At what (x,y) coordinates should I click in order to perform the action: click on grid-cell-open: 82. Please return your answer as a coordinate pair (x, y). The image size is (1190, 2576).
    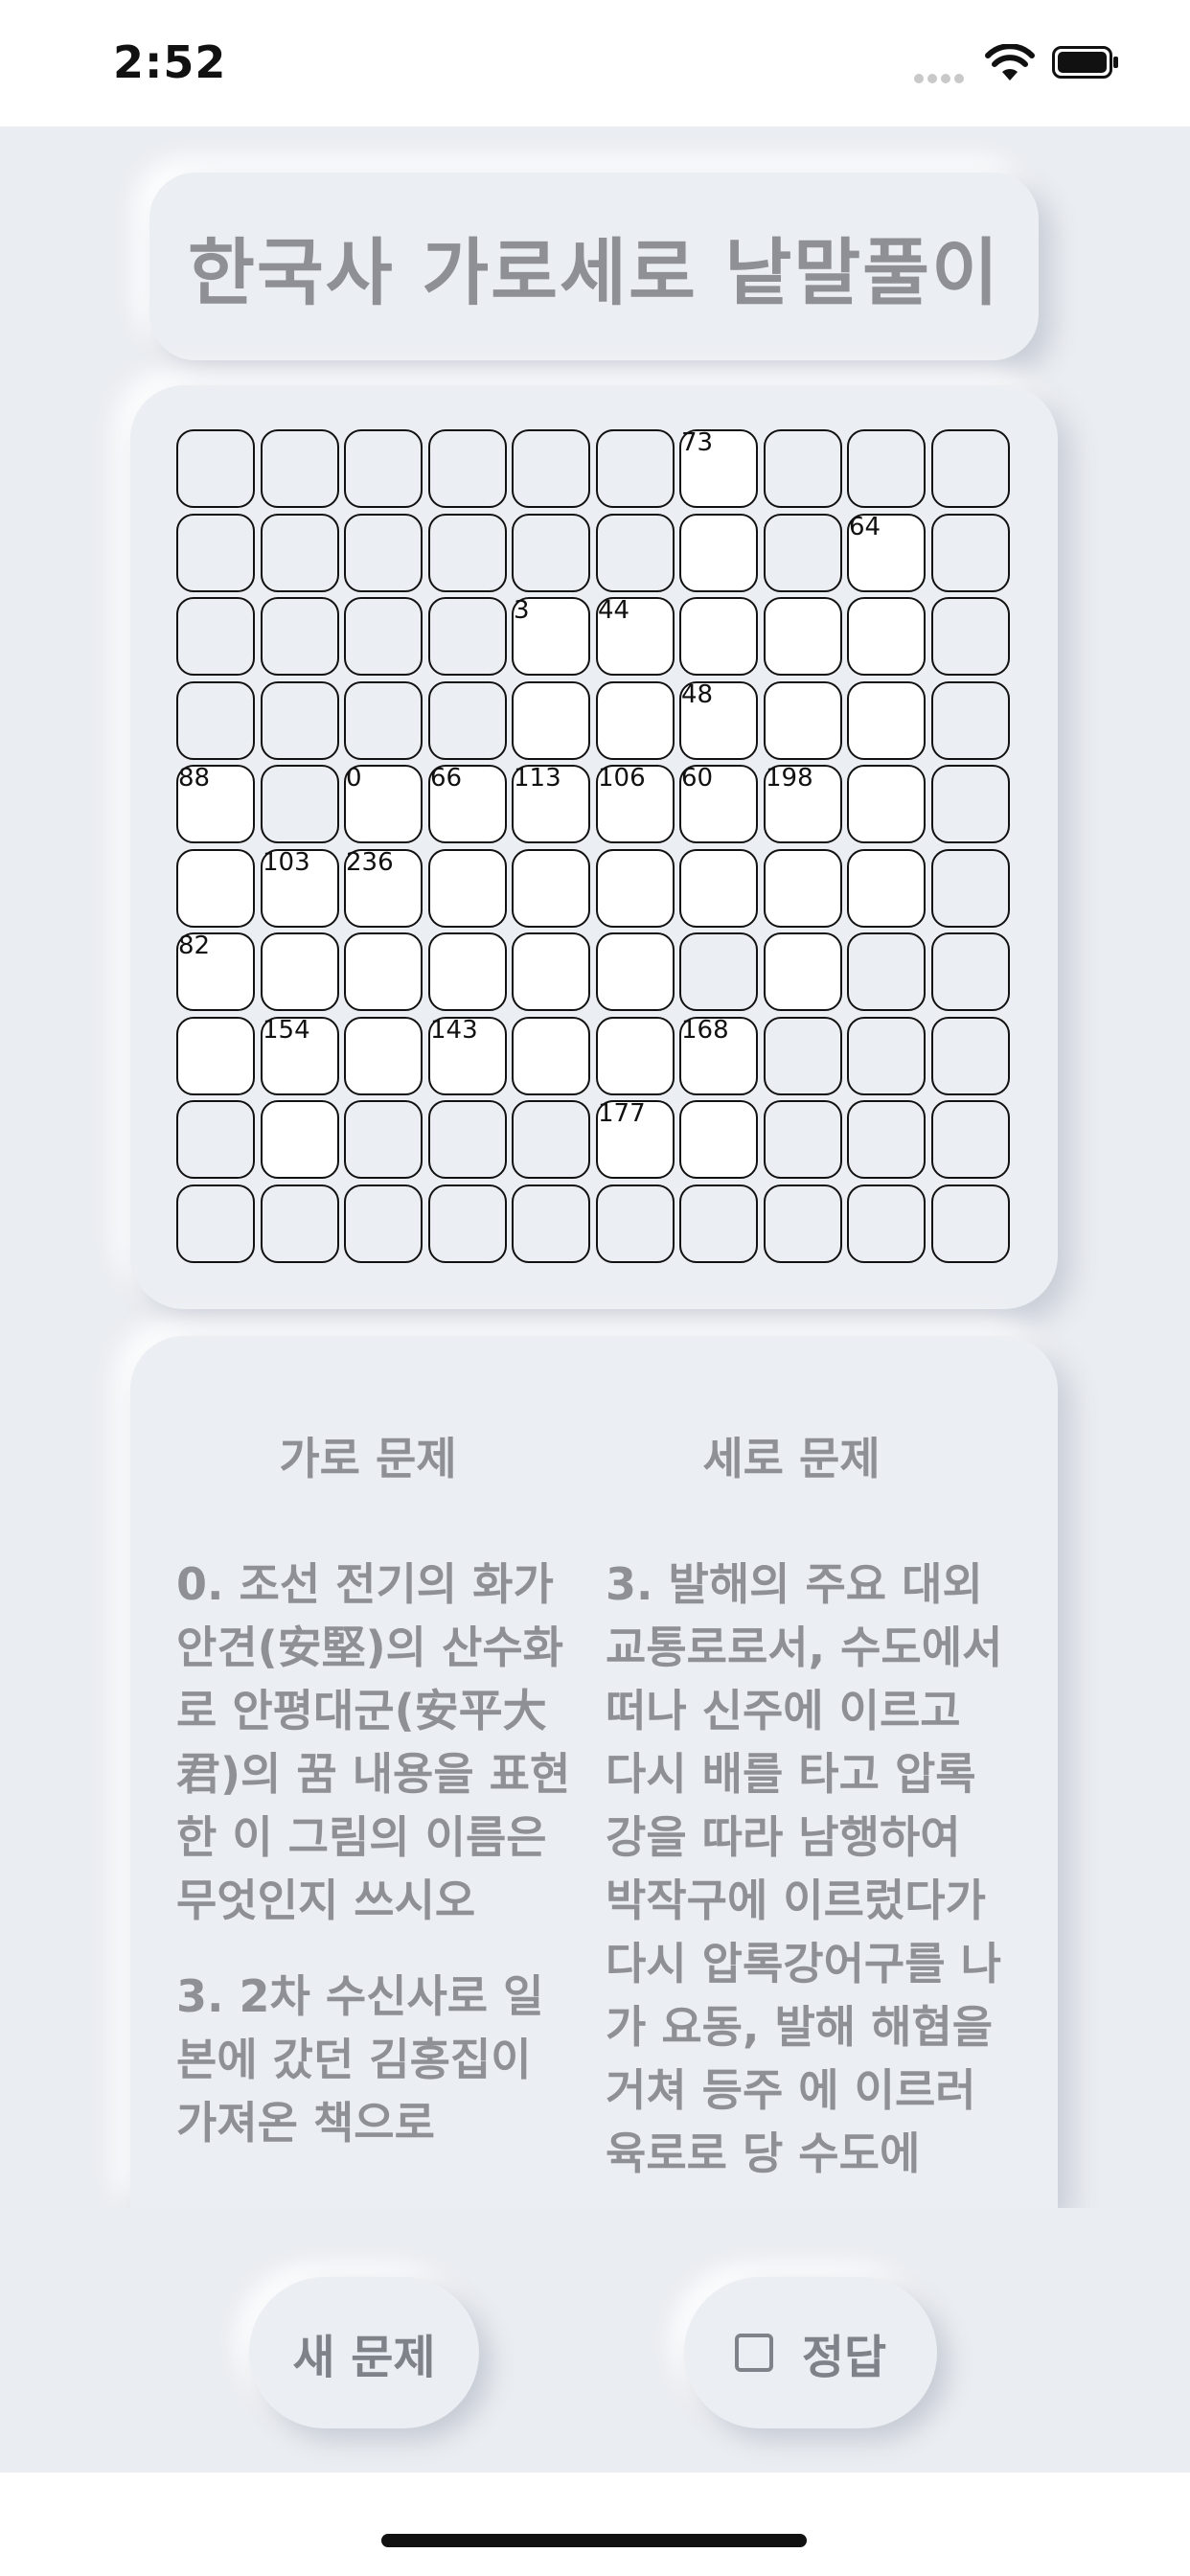
    Looking at the image, I should click on (216, 971).